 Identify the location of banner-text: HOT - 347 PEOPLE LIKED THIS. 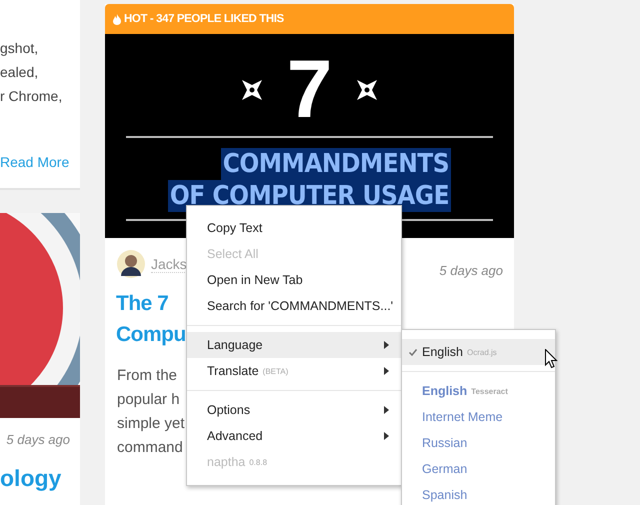
(204, 19).